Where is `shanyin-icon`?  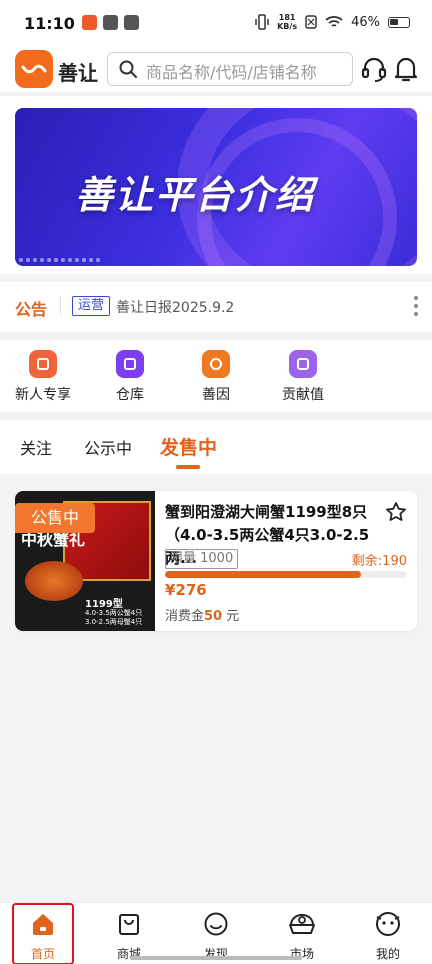
shanyin-icon is located at coordinates (216, 364).